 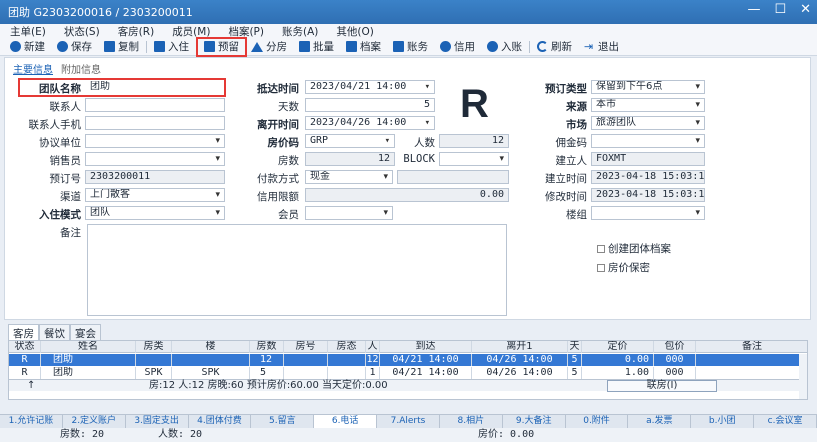 I want to click on col-persons: 人, so click(x=373, y=347).